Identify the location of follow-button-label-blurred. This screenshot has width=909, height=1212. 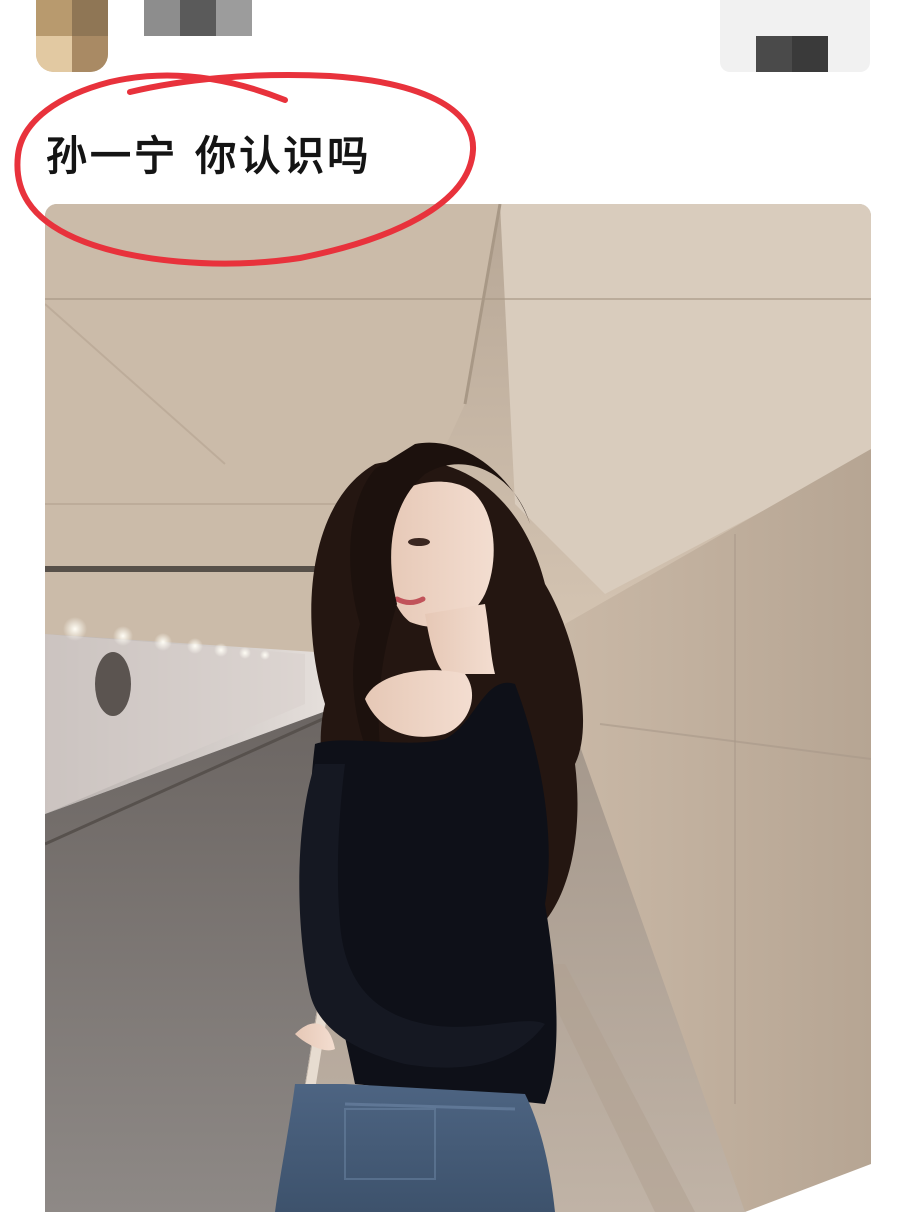
(792, 54).